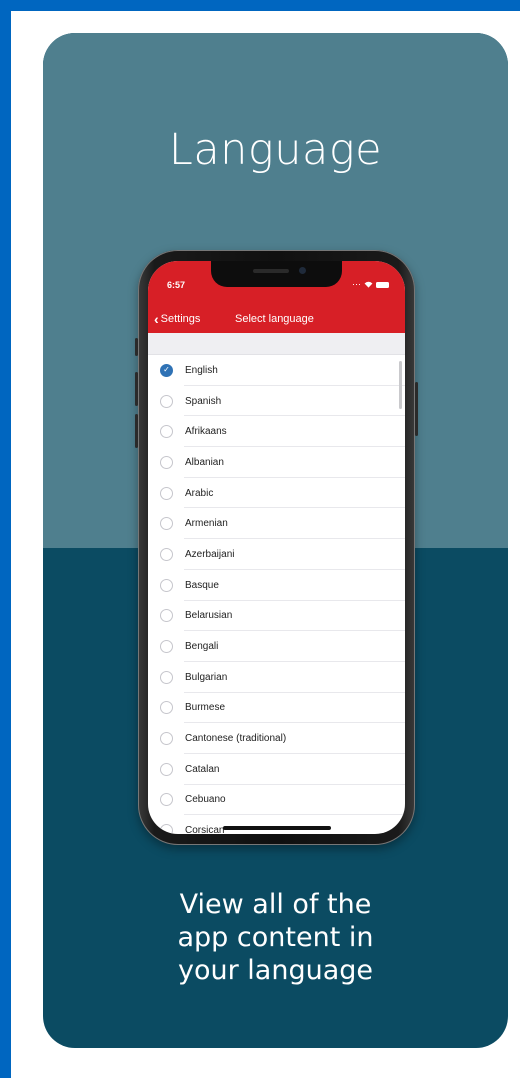 The height and width of the screenshot is (1078, 520). I want to click on phone-volume-up, so click(136, 389).